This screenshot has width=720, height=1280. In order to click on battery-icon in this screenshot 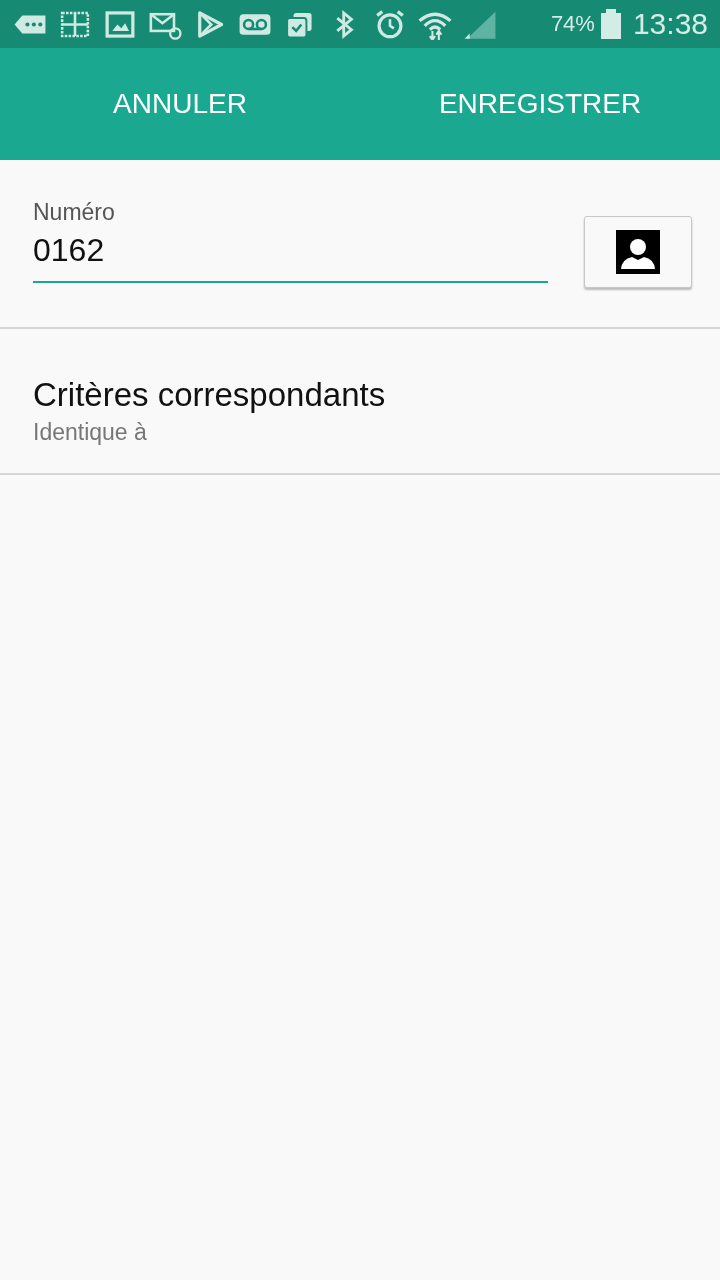, I will do `click(610, 24)`.